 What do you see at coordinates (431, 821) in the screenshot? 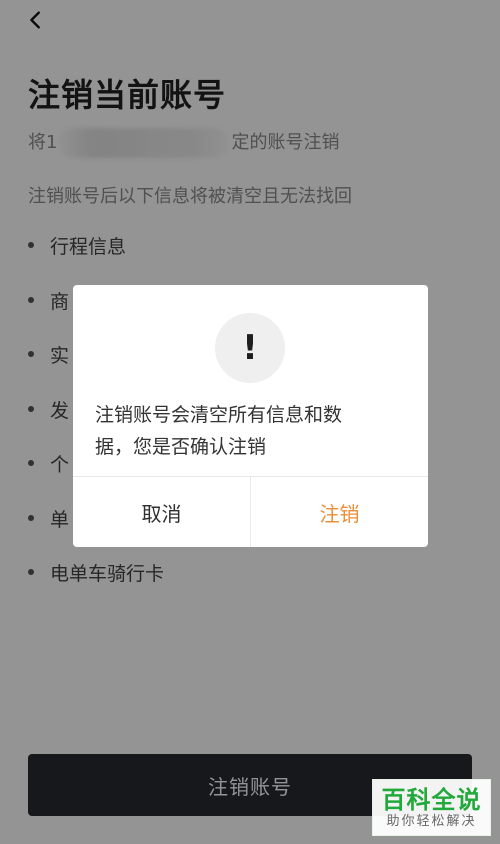
I see `watermark-subtitle: 助你轻松解决` at bounding box center [431, 821].